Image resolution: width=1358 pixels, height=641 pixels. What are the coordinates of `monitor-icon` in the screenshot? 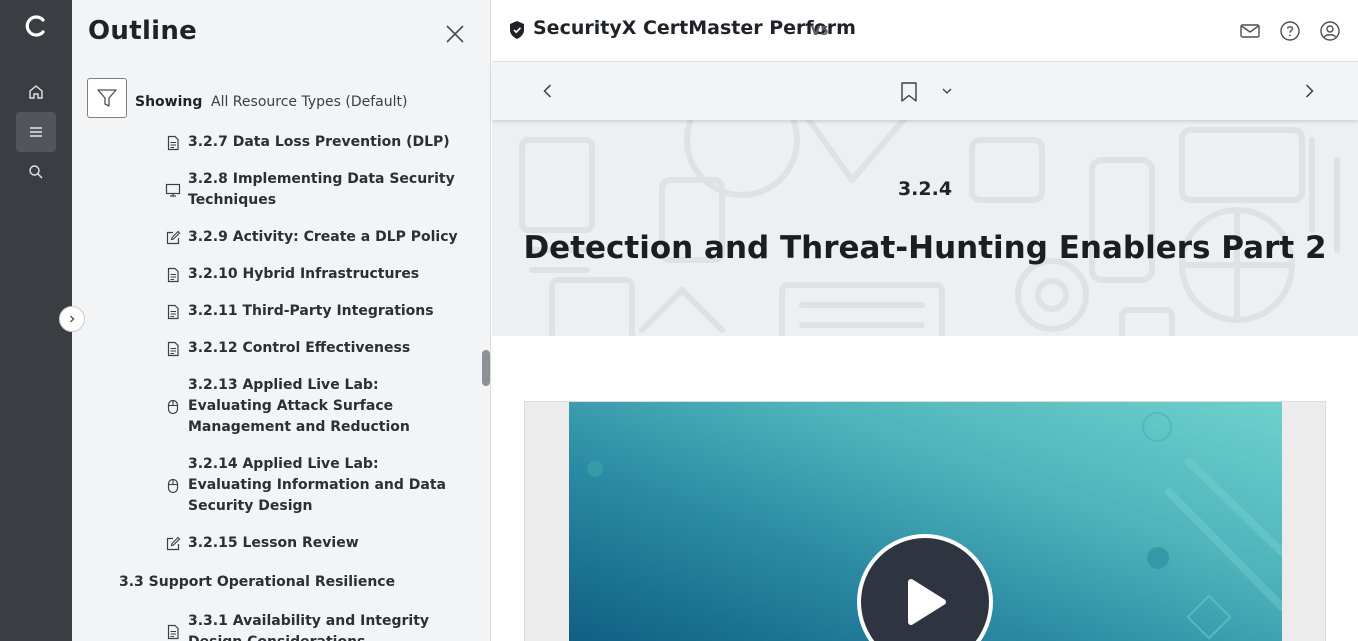 It's located at (173, 190).